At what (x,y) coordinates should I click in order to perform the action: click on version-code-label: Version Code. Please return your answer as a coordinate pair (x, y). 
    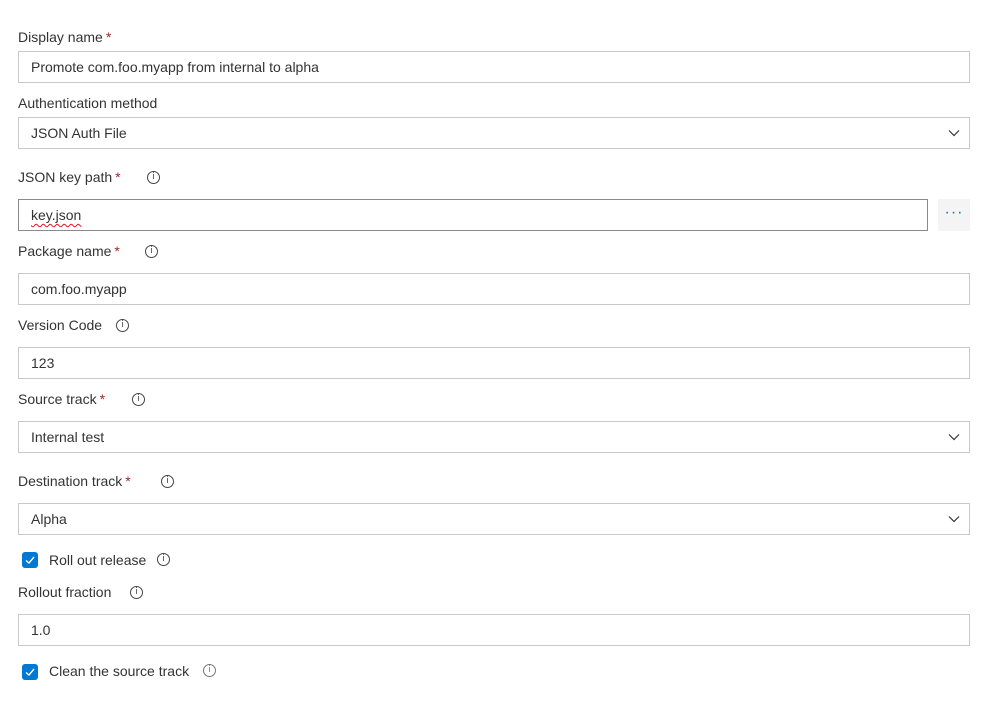
    Looking at the image, I should click on (60, 325).